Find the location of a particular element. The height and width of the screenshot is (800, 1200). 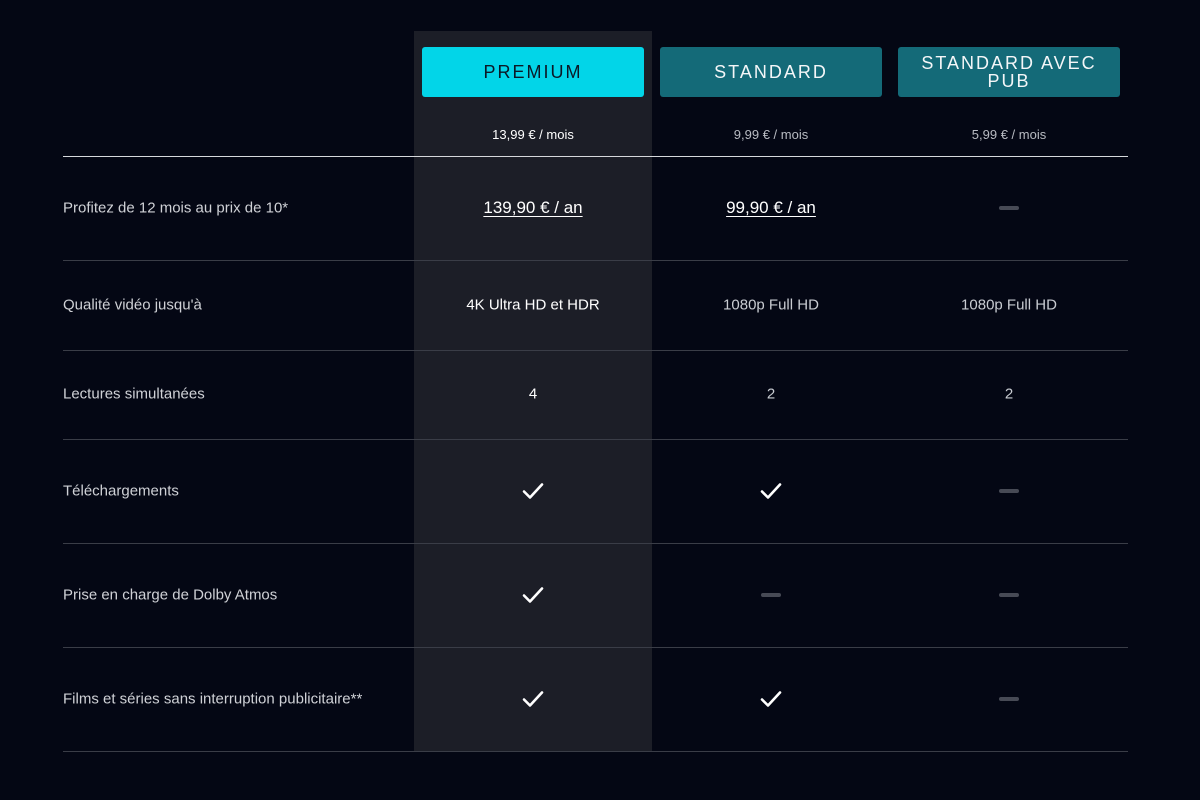

cell-annual-ads is located at coordinates (1009, 208).